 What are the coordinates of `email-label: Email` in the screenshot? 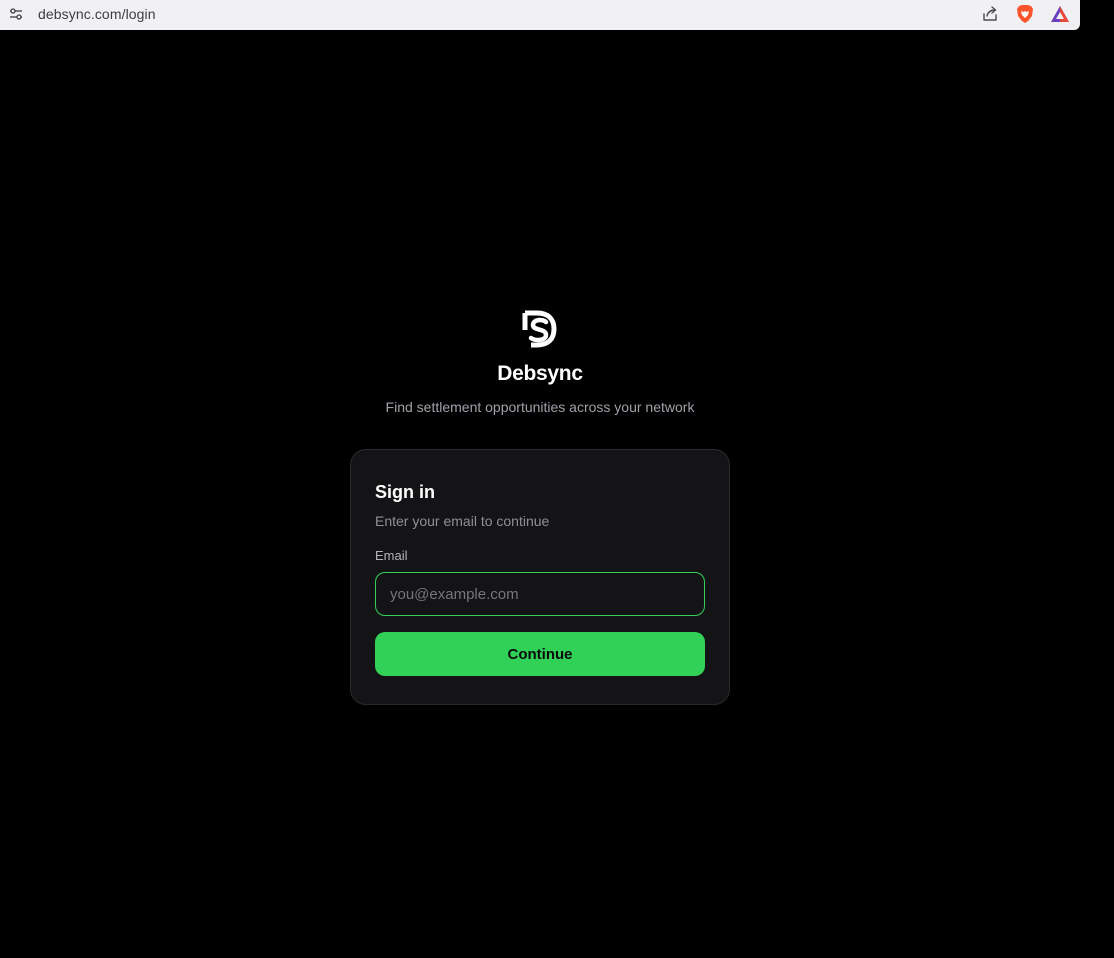 It's located at (391, 555).